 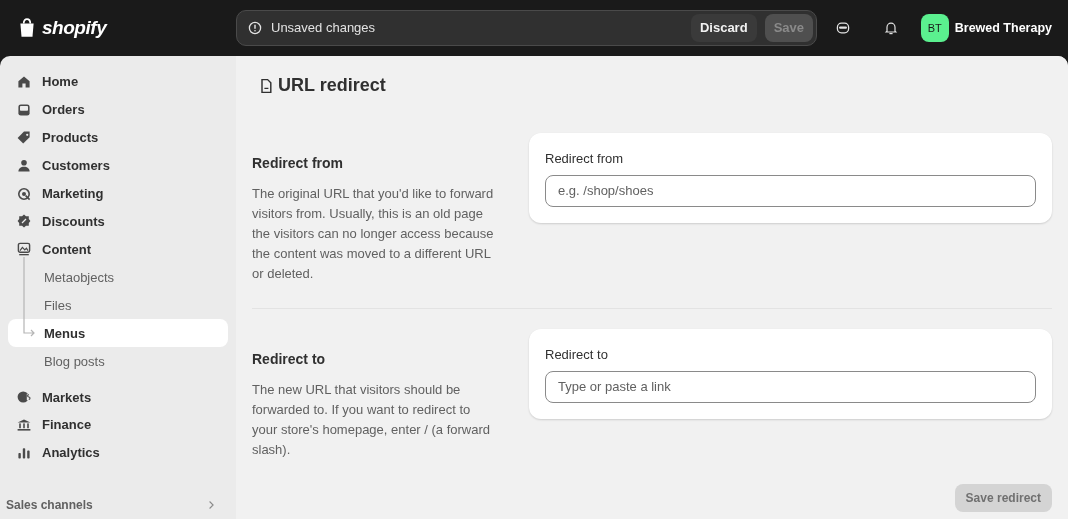 I want to click on sidebar-item: Home, so click(x=118, y=82).